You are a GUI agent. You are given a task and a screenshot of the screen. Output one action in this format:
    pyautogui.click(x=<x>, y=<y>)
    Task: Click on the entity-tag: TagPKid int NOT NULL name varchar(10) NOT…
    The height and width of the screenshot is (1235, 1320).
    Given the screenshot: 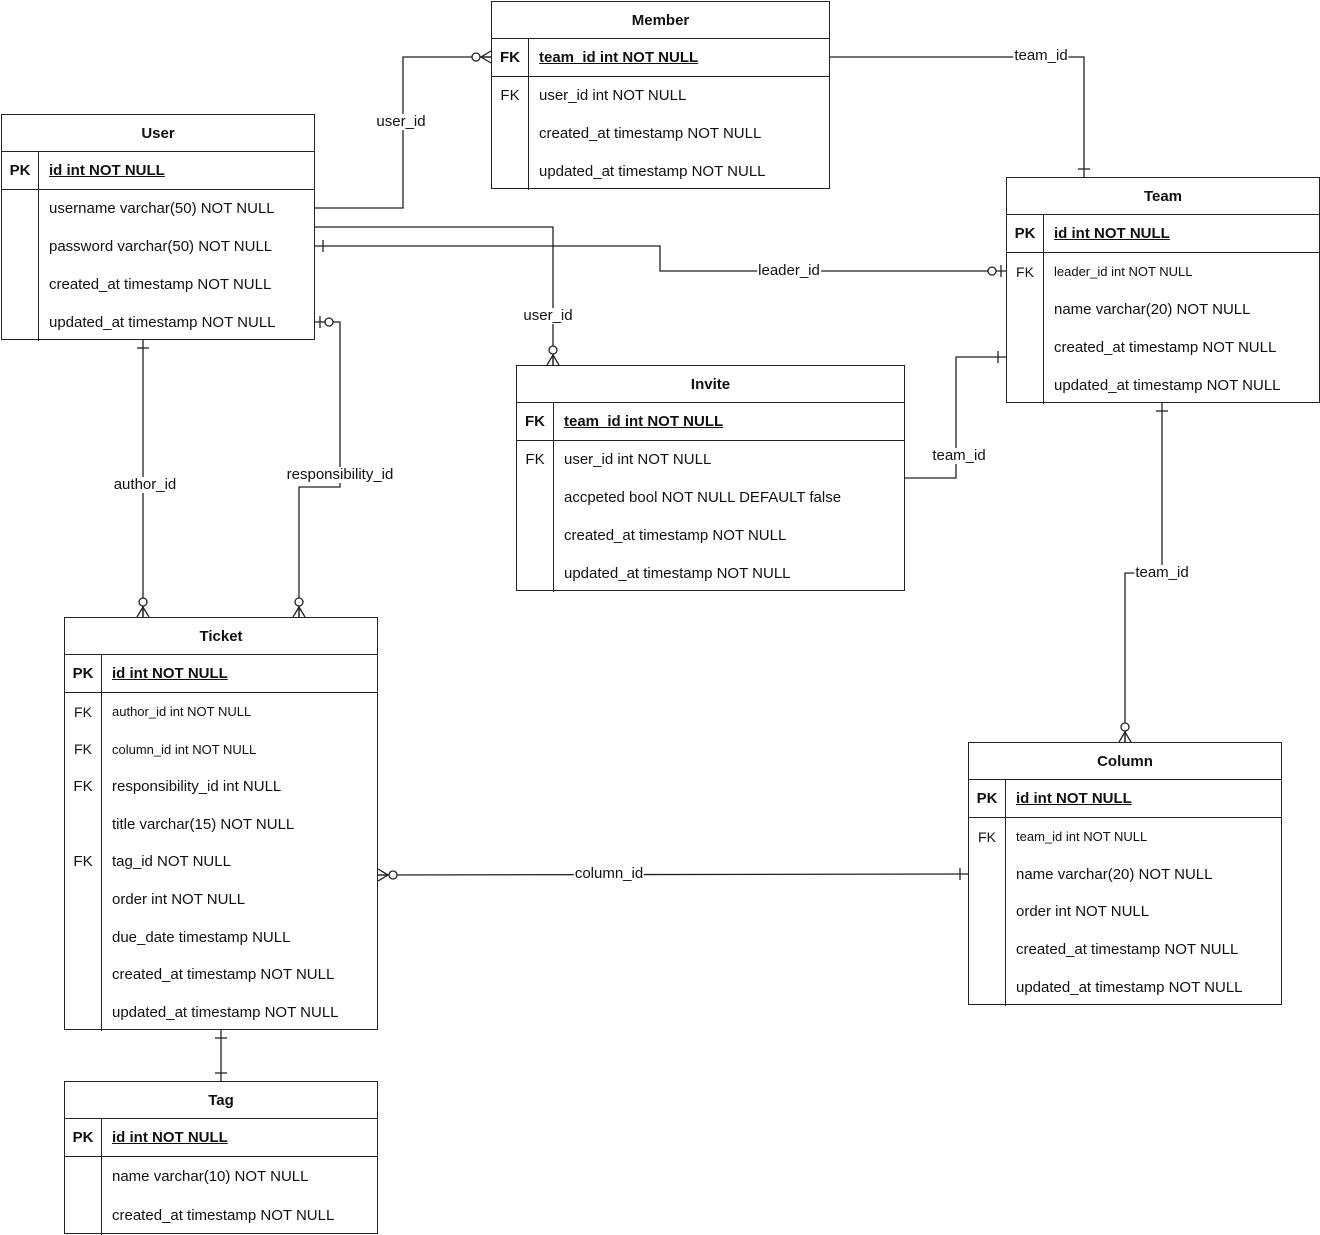 What is the action you would take?
    pyautogui.click(x=221, y=1157)
    